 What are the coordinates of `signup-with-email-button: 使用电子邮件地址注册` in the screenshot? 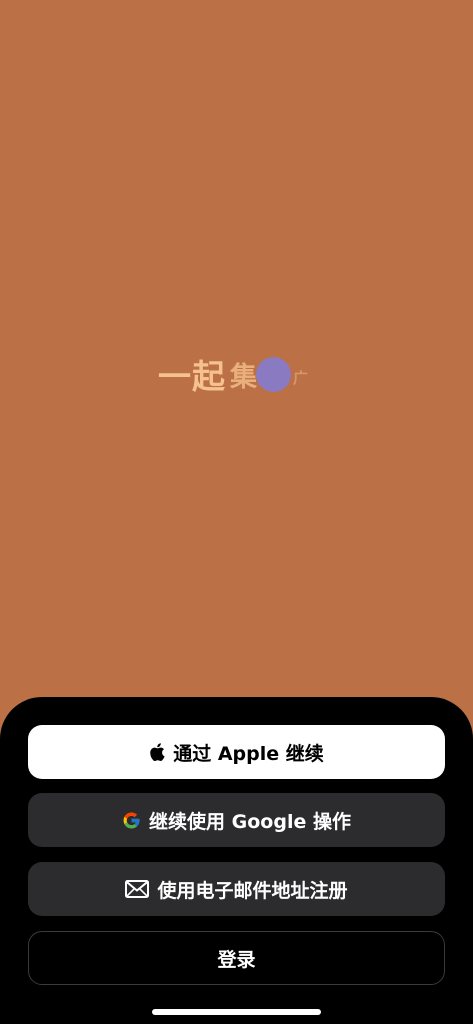 It's located at (236, 889).